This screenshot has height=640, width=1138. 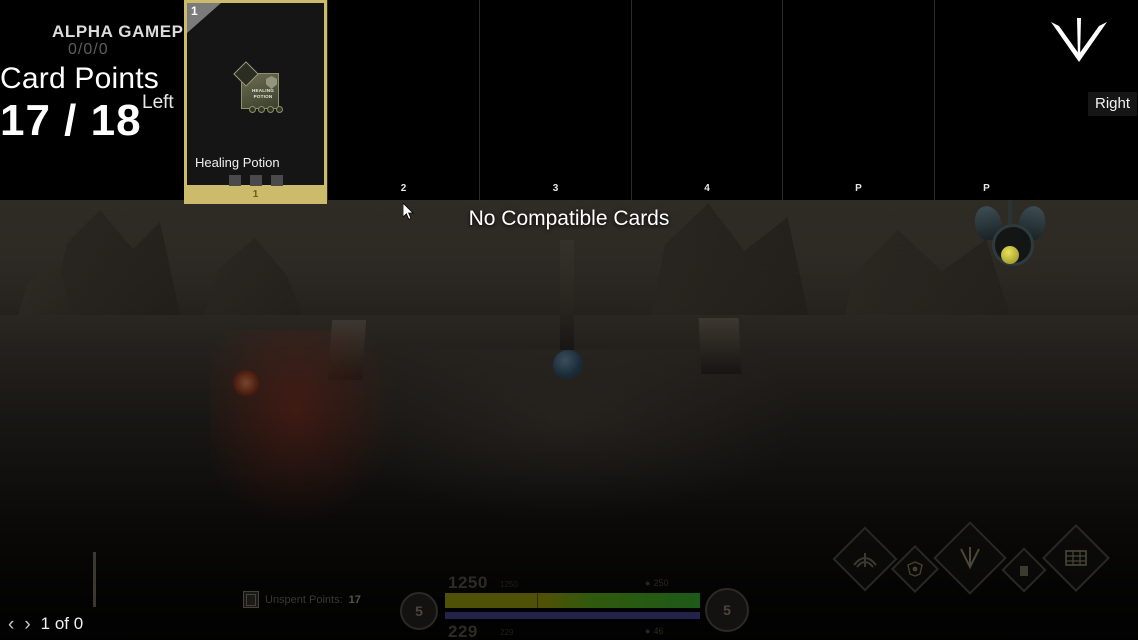 I want to click on mana-bar, so click(x=572, y=615).